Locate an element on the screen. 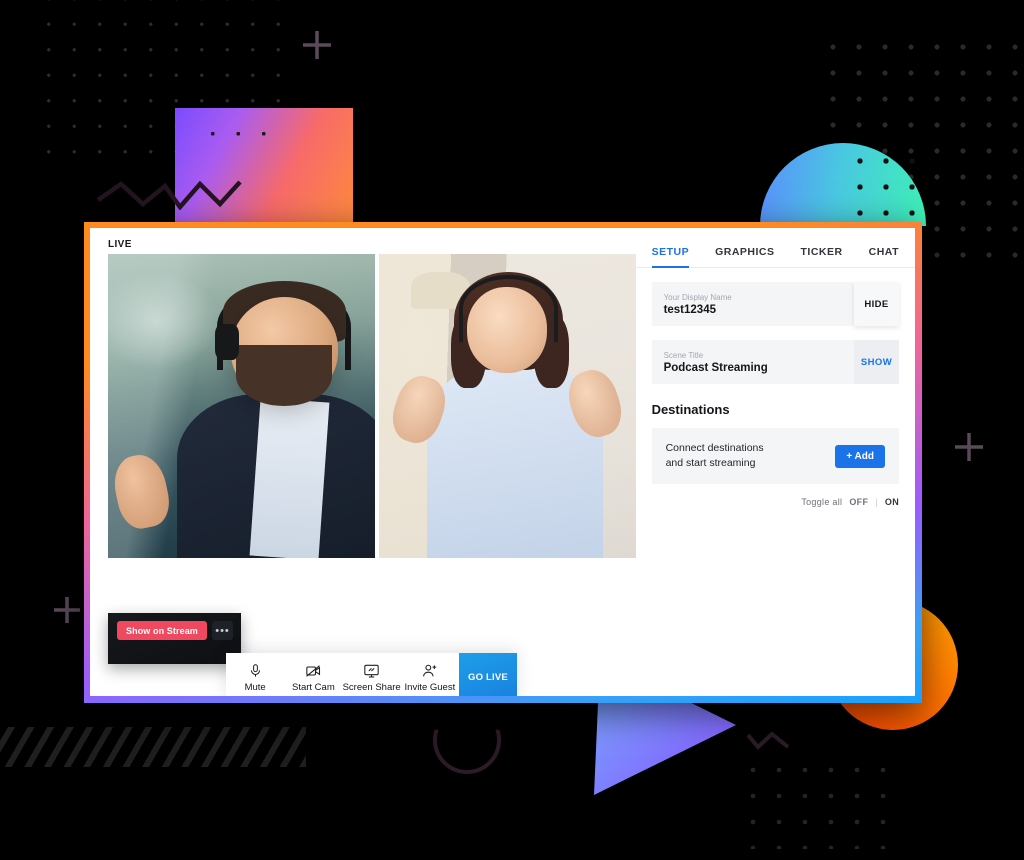 This screenshot has width=1024, height=860. show-on-stream-card: Show on Stream ••• is located at coordinates (174, 638).